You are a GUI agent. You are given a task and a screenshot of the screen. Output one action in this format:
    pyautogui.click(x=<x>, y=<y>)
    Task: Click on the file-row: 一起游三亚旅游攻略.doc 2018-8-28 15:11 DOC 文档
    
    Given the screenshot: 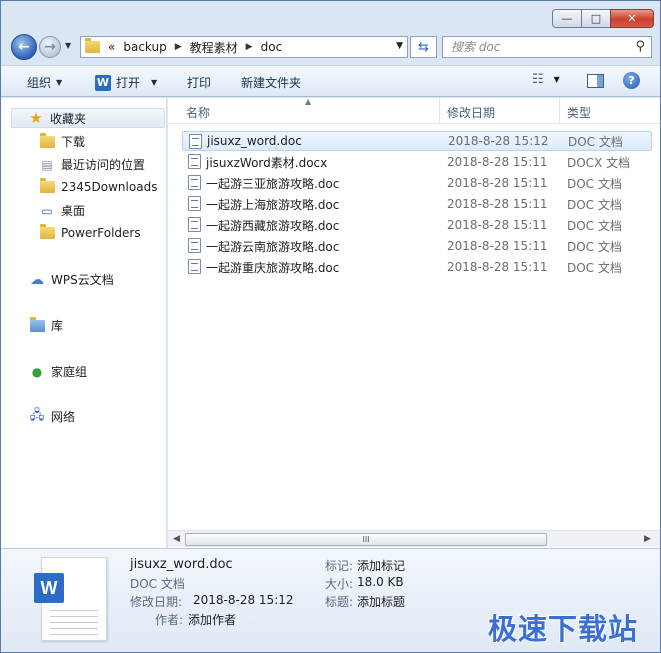 What is the action you would take?
    pyautogui.click(x=417, y=183)
    